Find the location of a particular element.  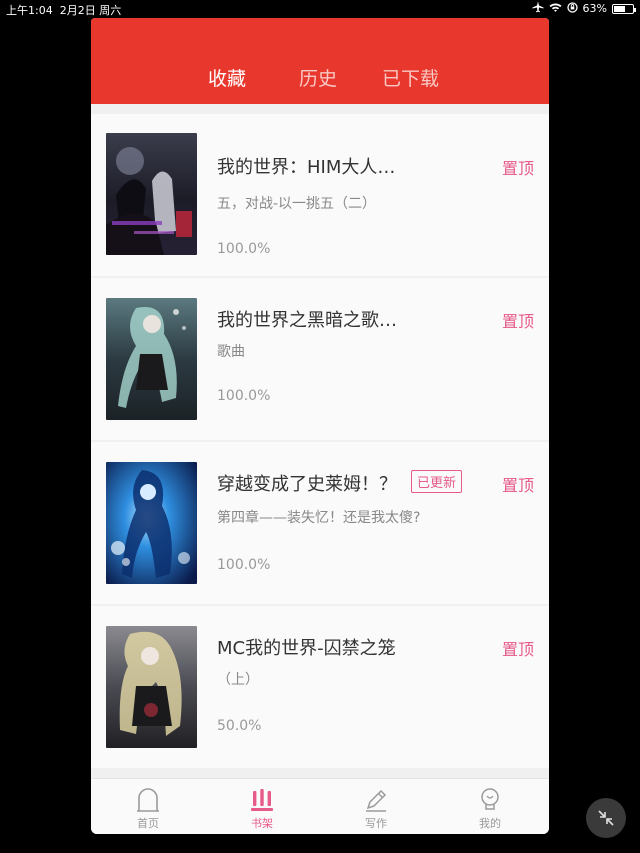

nav-profile: 我的 is located at coordinates (490, 806).